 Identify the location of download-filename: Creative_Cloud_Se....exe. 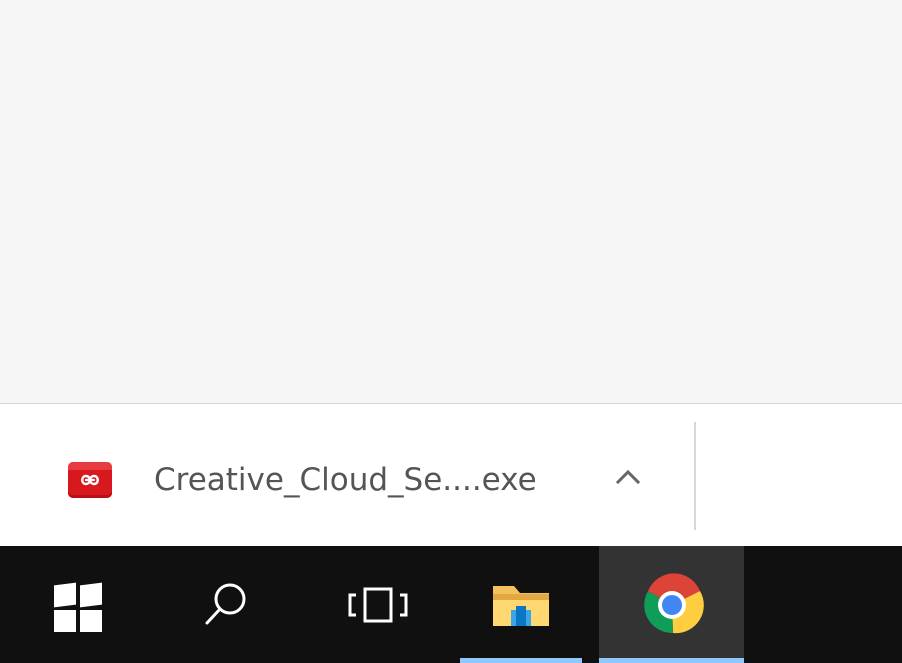
(345, 480).